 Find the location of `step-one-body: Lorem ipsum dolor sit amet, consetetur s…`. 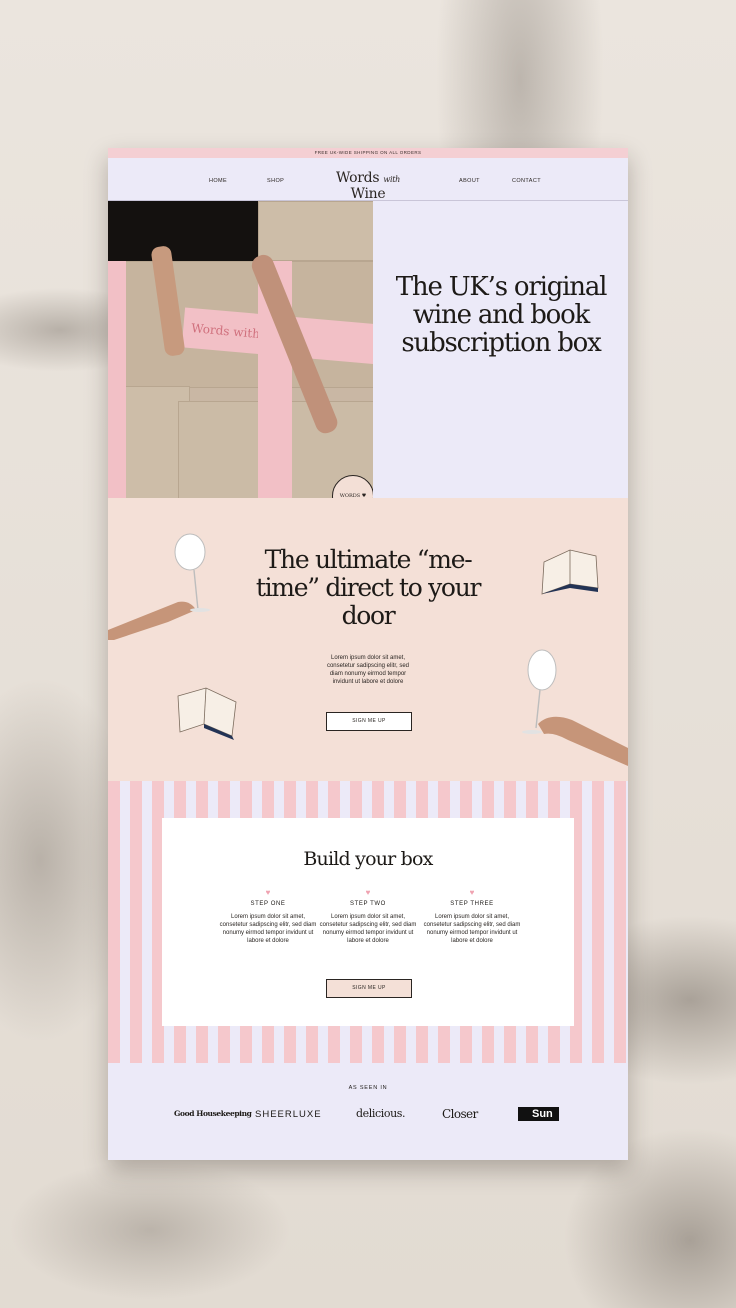

step-one-body: Lorem ipsum dolor sit amet, consetetur s… is located at coordinates (268, 929).